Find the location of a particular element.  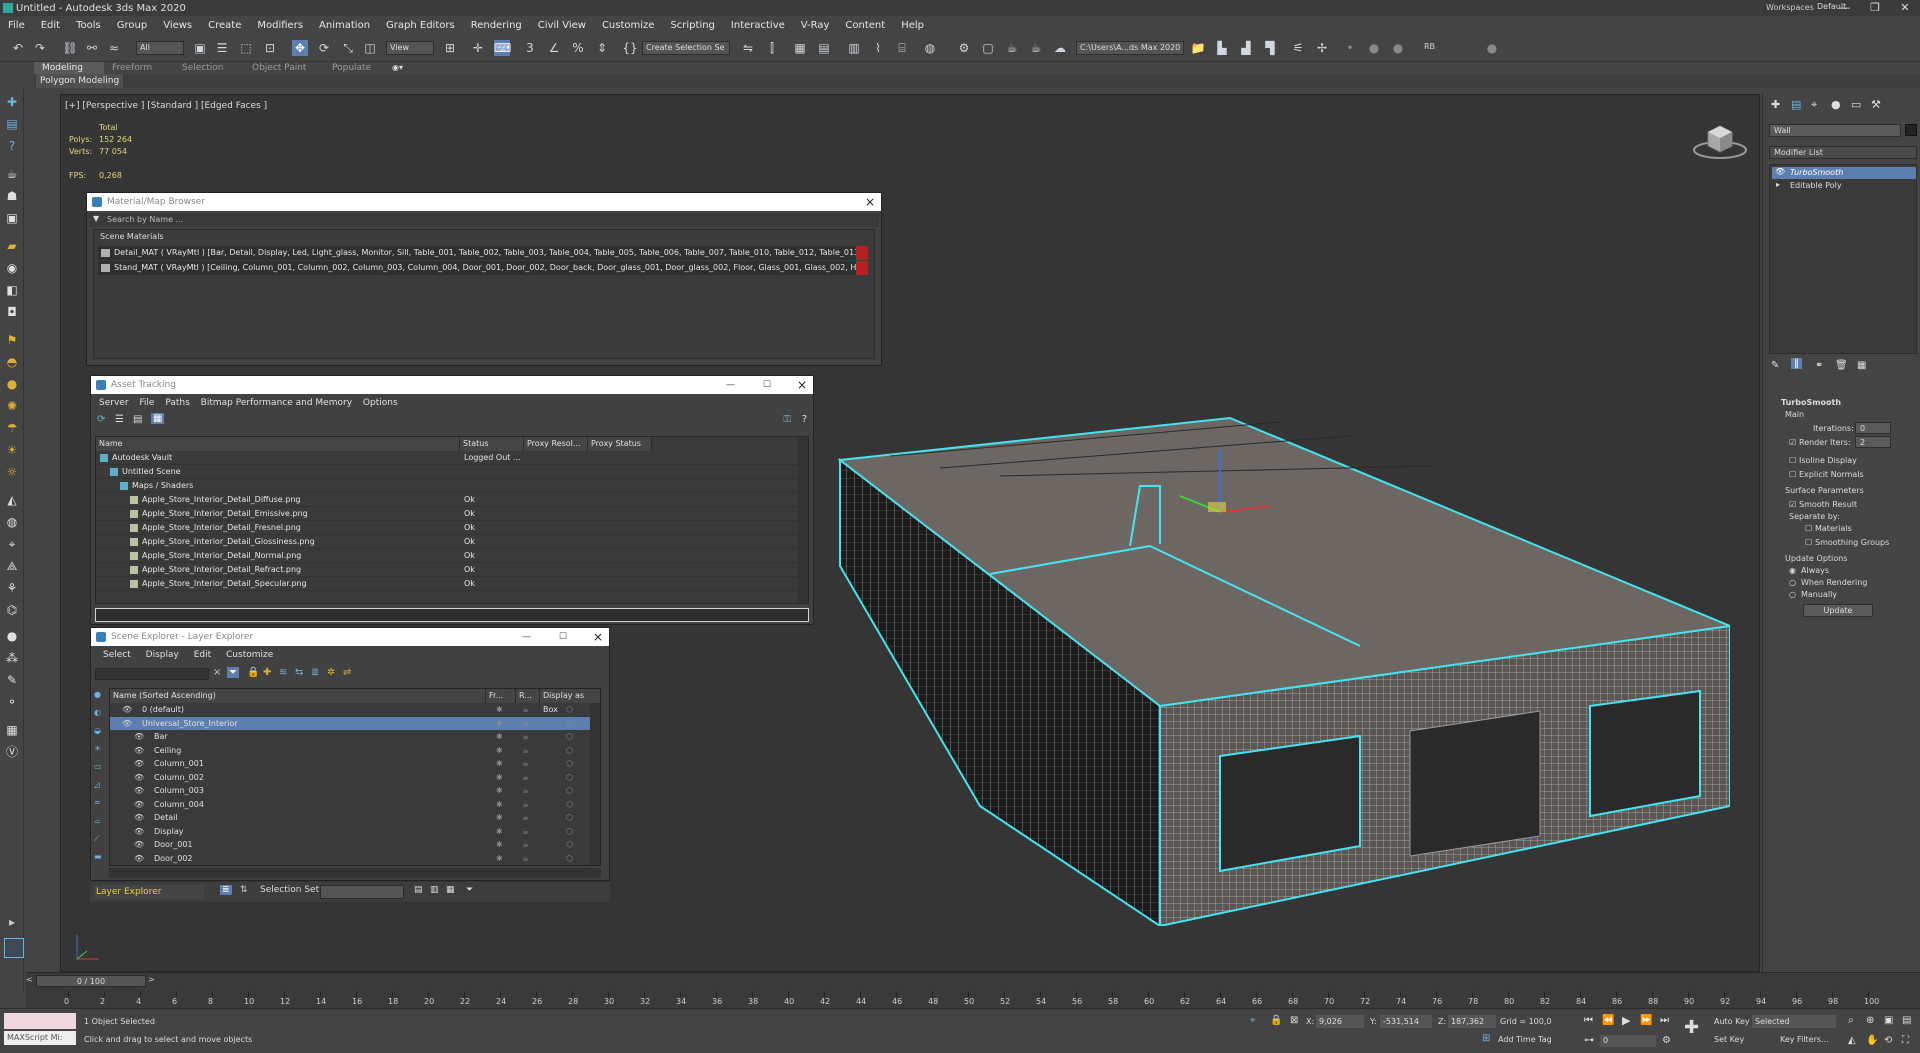

menu-help: Help is located at coordinates (912, 25).